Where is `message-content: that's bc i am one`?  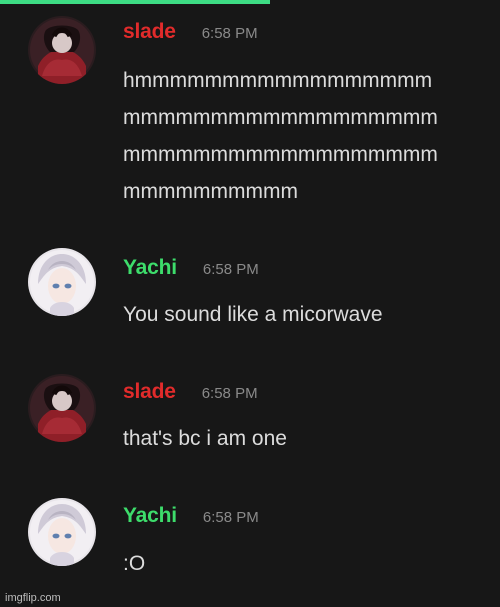 message-content: that's bc i am one is located at coordinates (205, 438).